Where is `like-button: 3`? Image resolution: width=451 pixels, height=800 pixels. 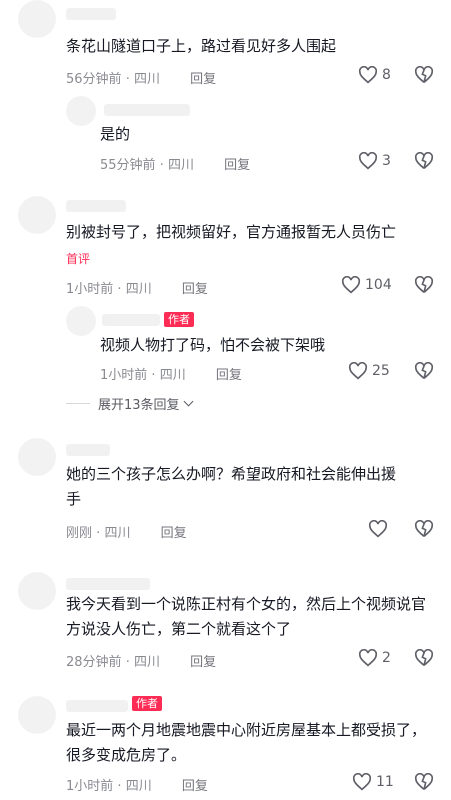 like-button: 3 is located at coordinates (374, 161).